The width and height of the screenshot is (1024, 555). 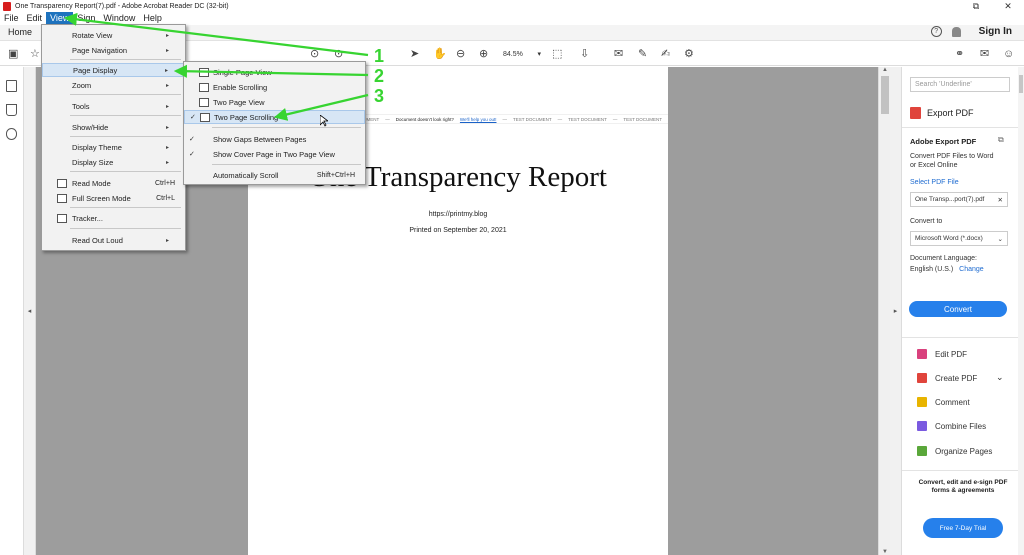 What do you see at coordinates (963, 490) in the screenshot?
I see `promo-line-2: forms & agreements` at bounding box center [963, 490].